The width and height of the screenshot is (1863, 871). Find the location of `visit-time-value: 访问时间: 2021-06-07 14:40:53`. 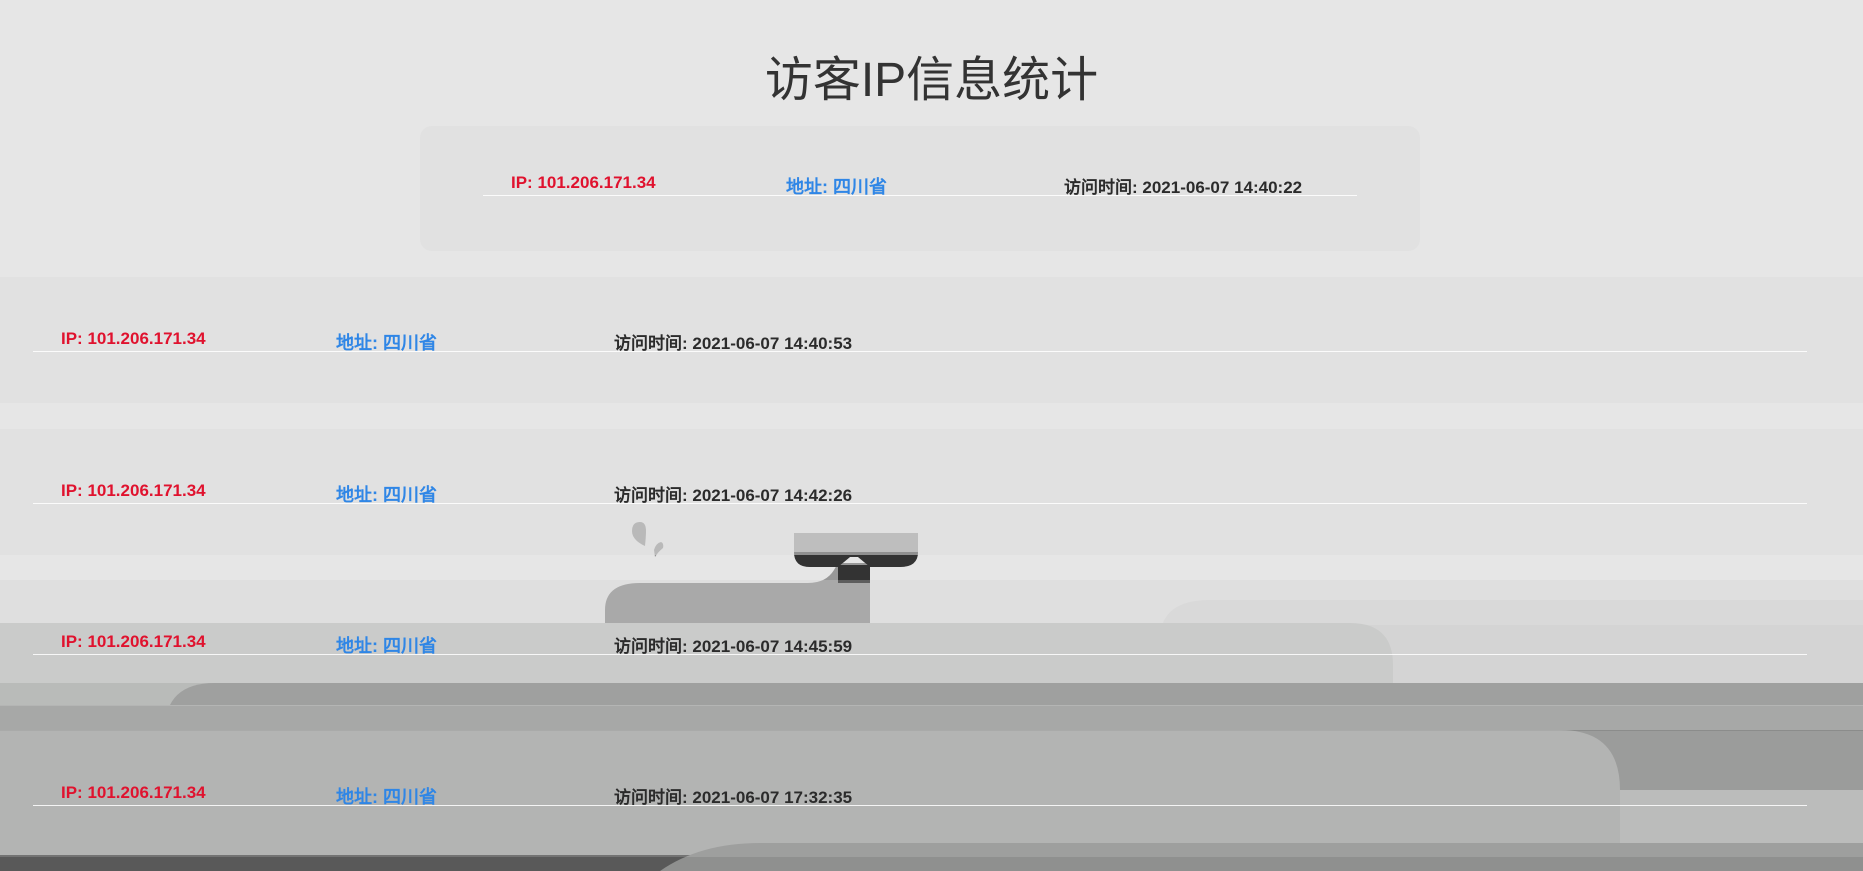

visit-time-value: 访问时间: 2021-06-07 14:40:53 is located at coordinates (733, 343).